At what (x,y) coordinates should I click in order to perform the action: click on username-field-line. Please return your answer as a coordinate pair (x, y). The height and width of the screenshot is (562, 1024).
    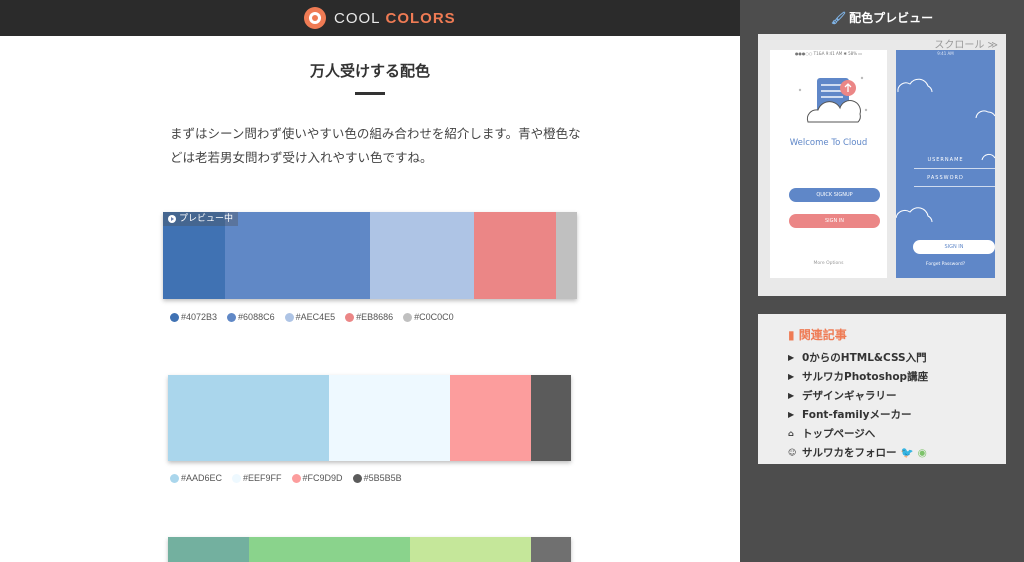
    Looking at the image, I should click on (954, 168).